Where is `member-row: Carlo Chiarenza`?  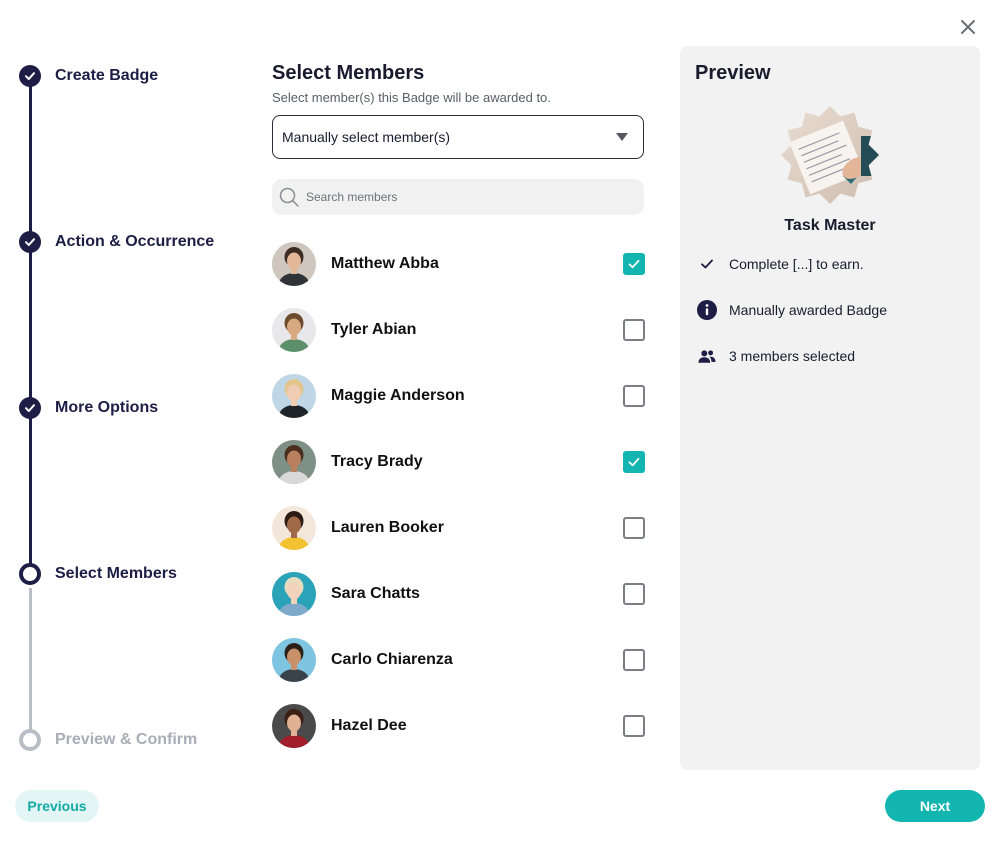 member-row: Carlo Chiarenza is located at coordinates (459, 660).